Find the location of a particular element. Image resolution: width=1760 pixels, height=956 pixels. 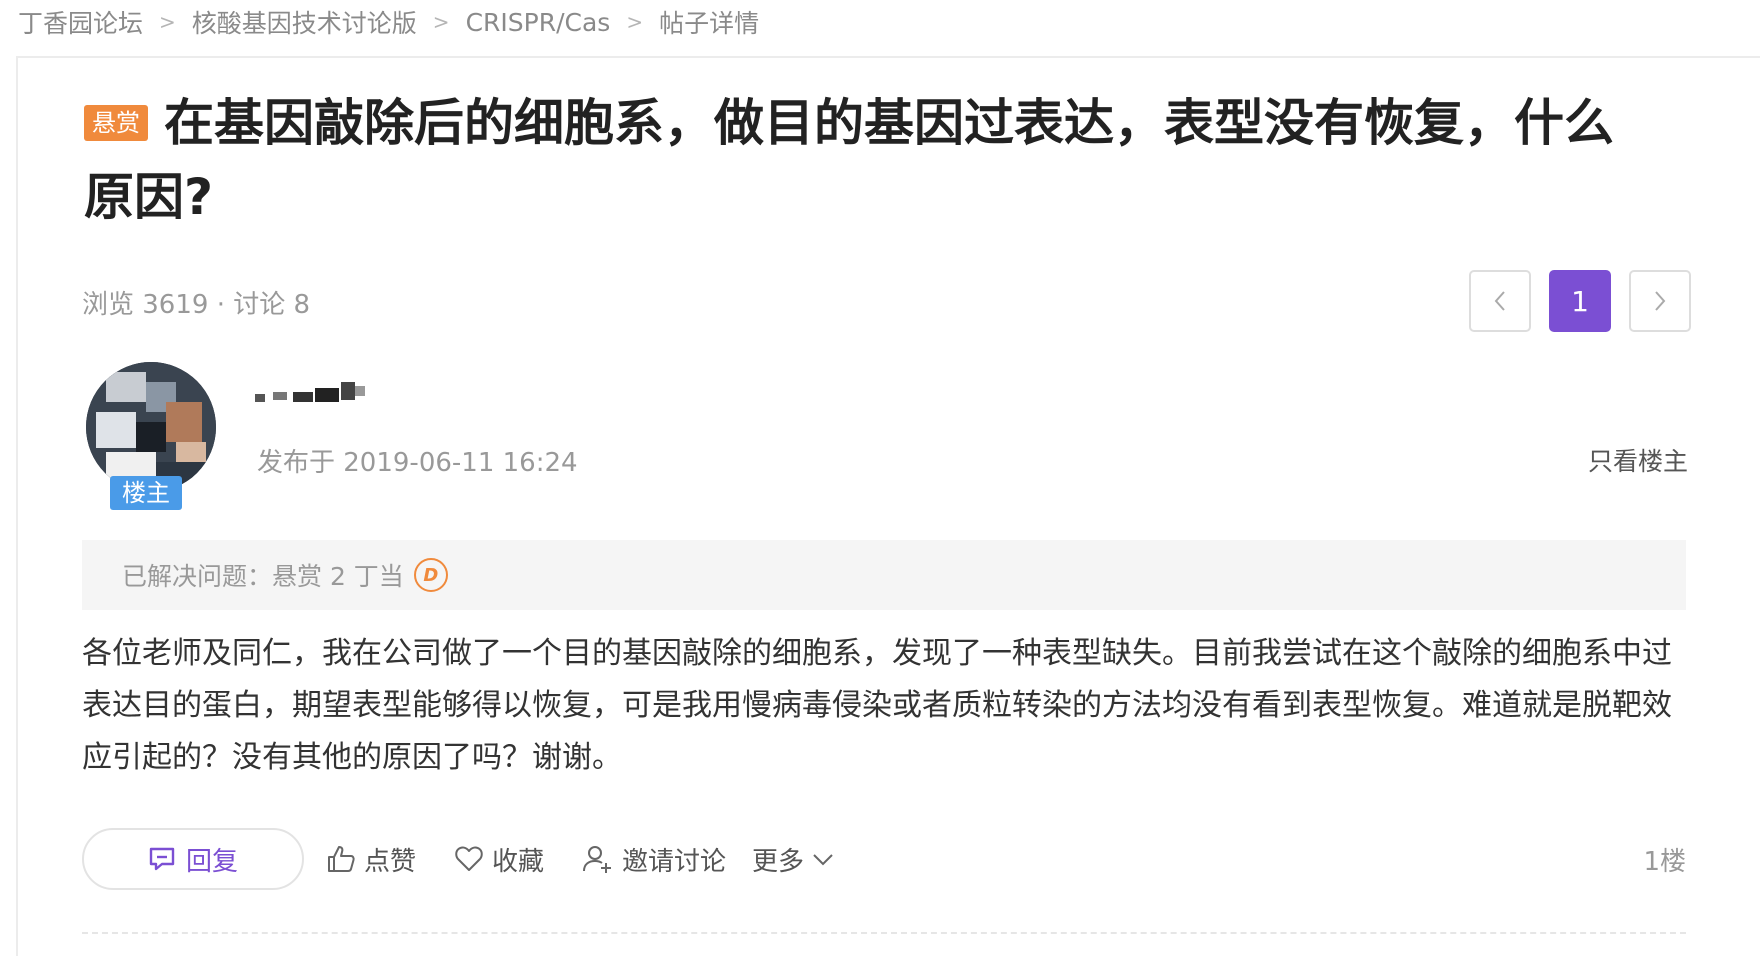

divider is located at coordinates (884, 933).